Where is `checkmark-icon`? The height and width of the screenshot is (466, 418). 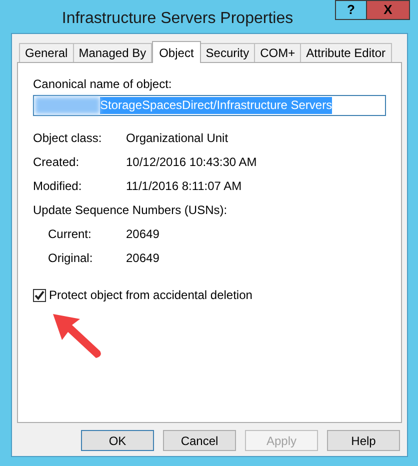 checkmark-icon is located at coordinates (39, 295).